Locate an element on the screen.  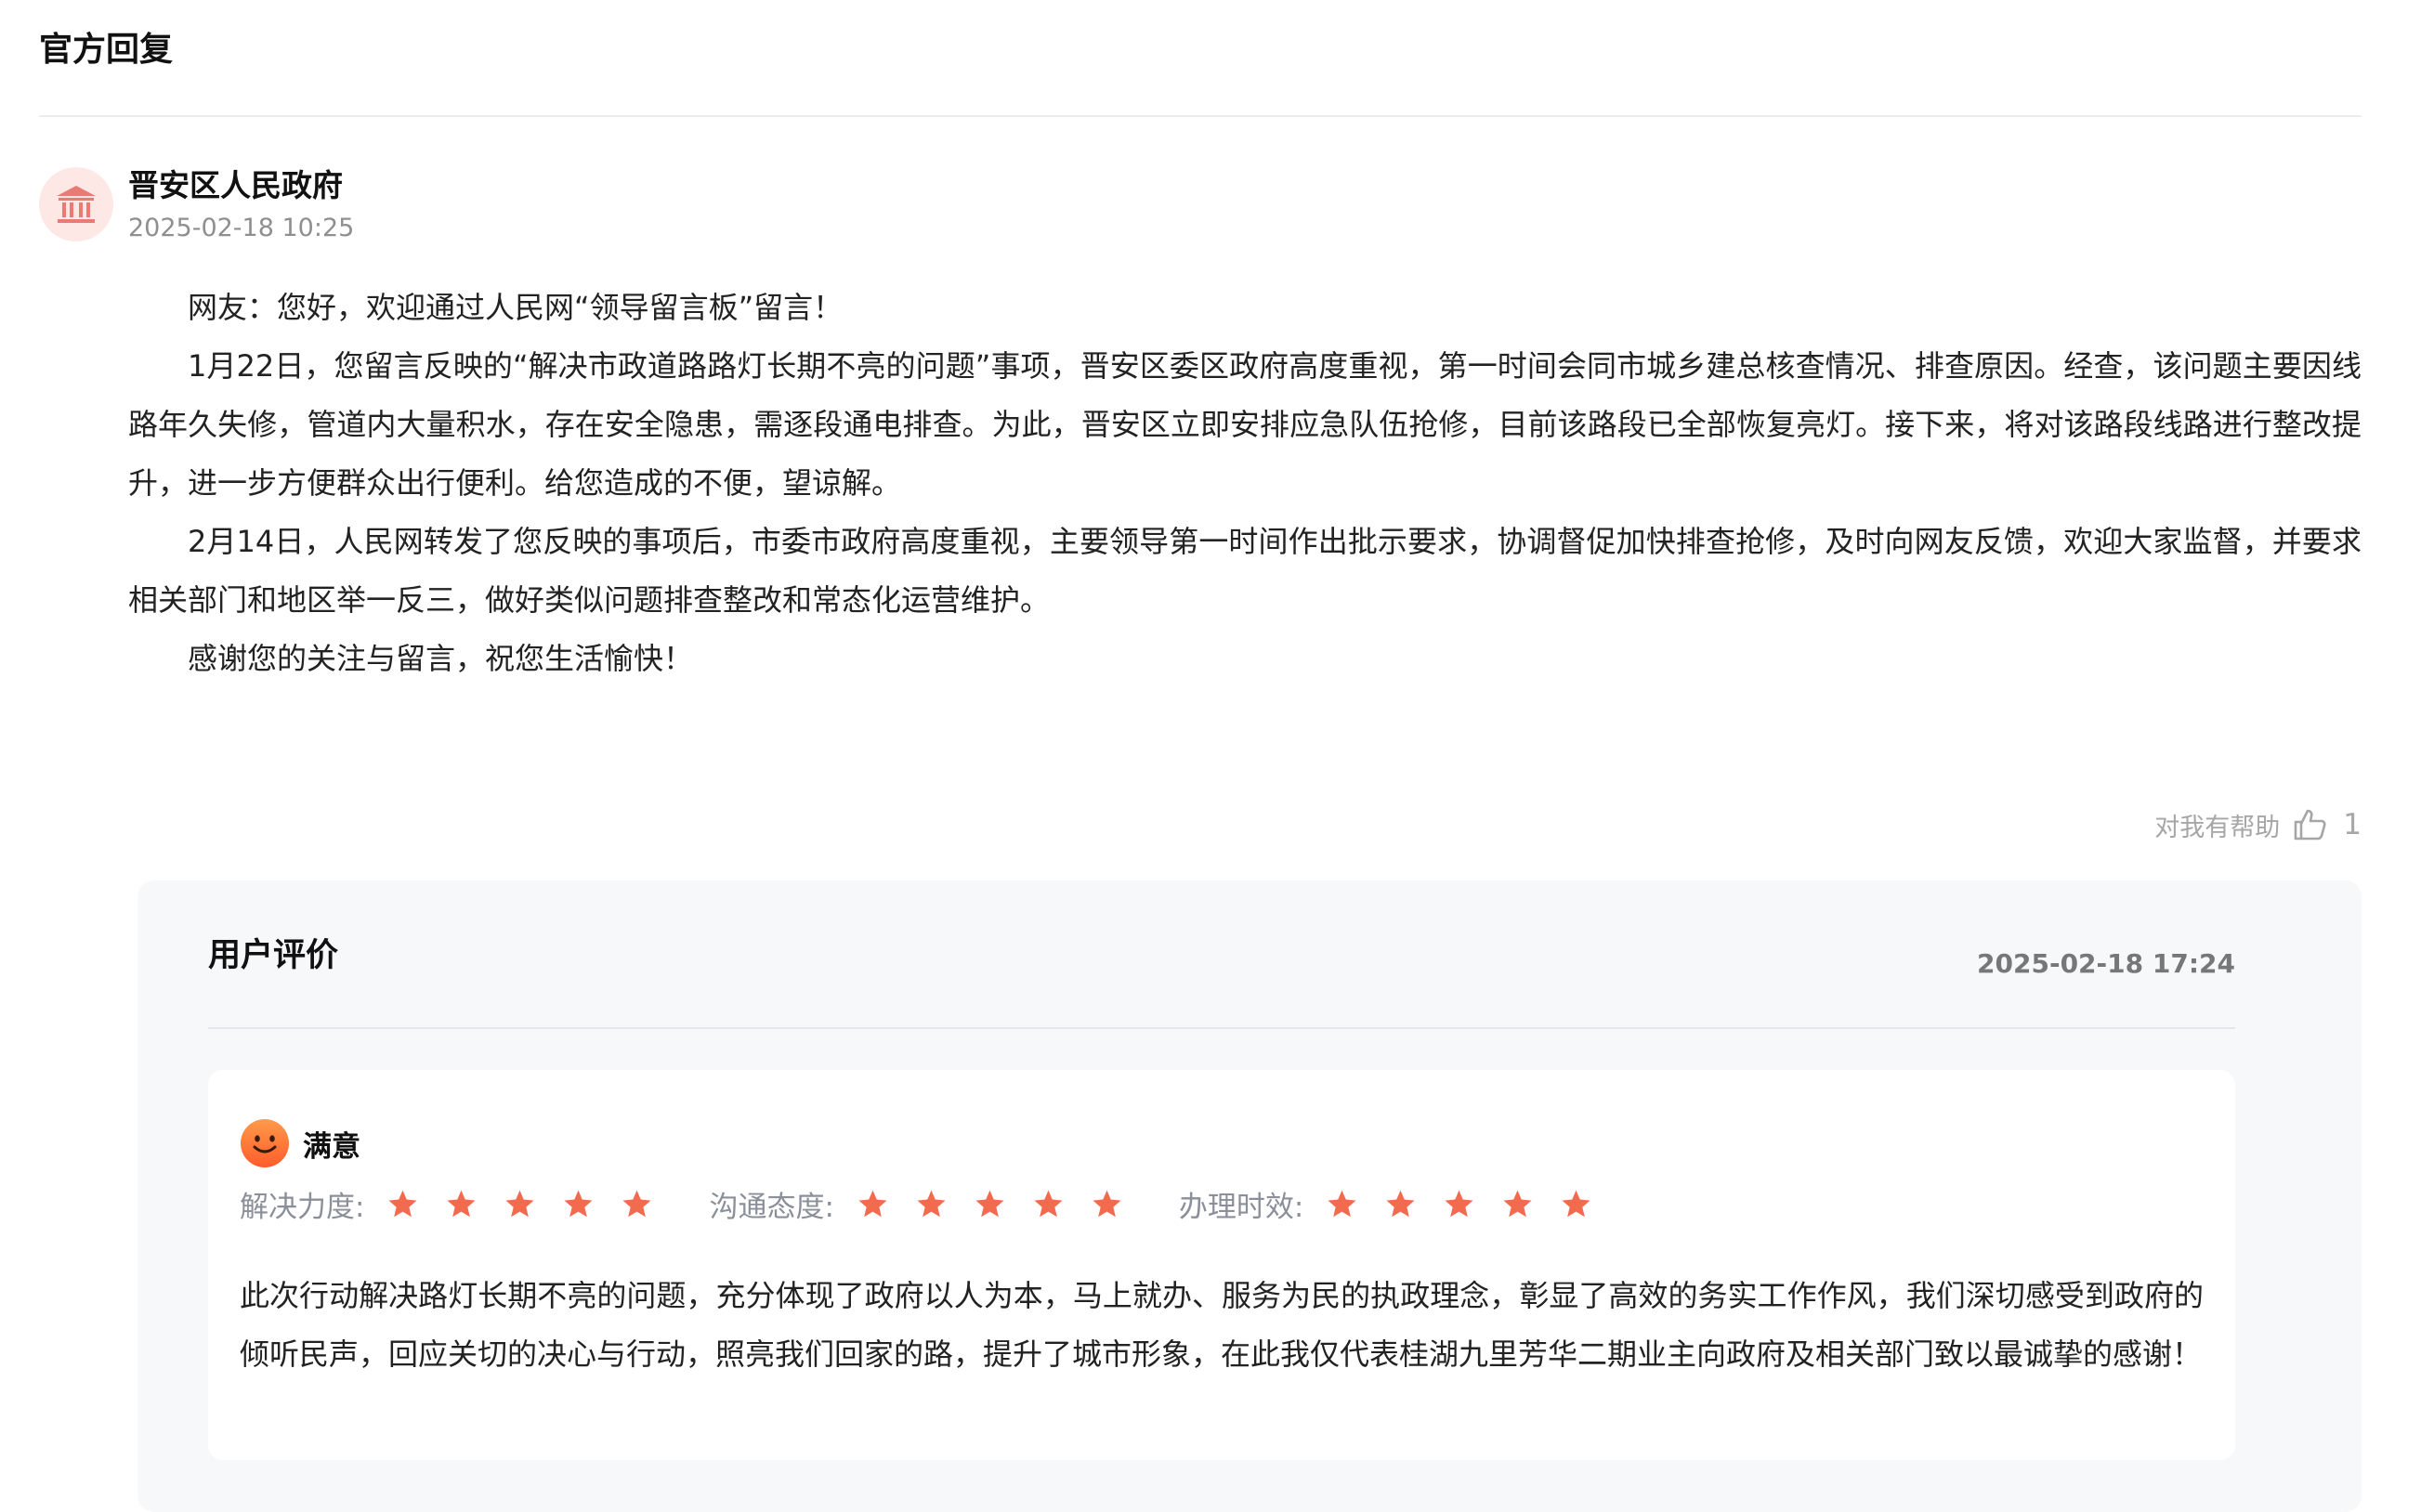
reply-paragraph: 感谢您的关注与留言，祝您生活愉快！ is located at coordinates (441, 659).